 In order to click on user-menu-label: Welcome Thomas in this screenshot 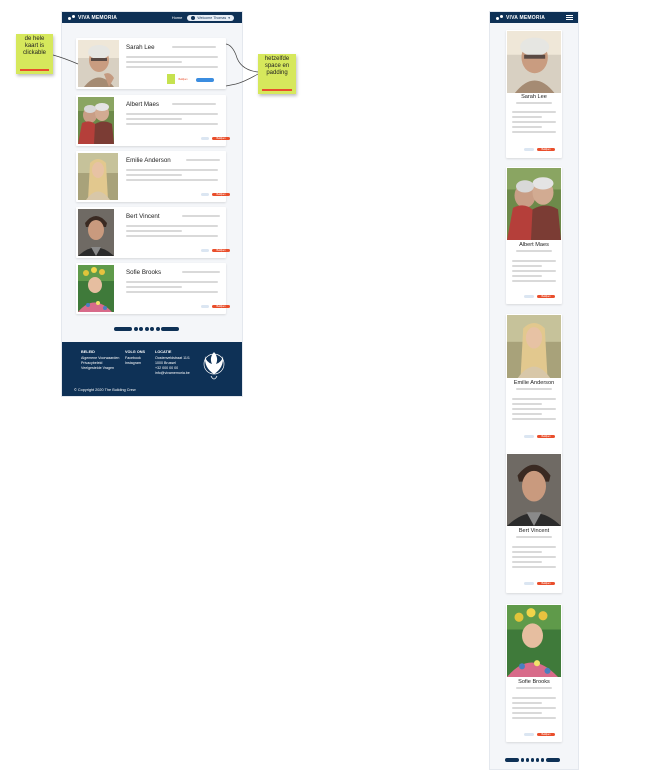, I will do `click(212, 17)`.